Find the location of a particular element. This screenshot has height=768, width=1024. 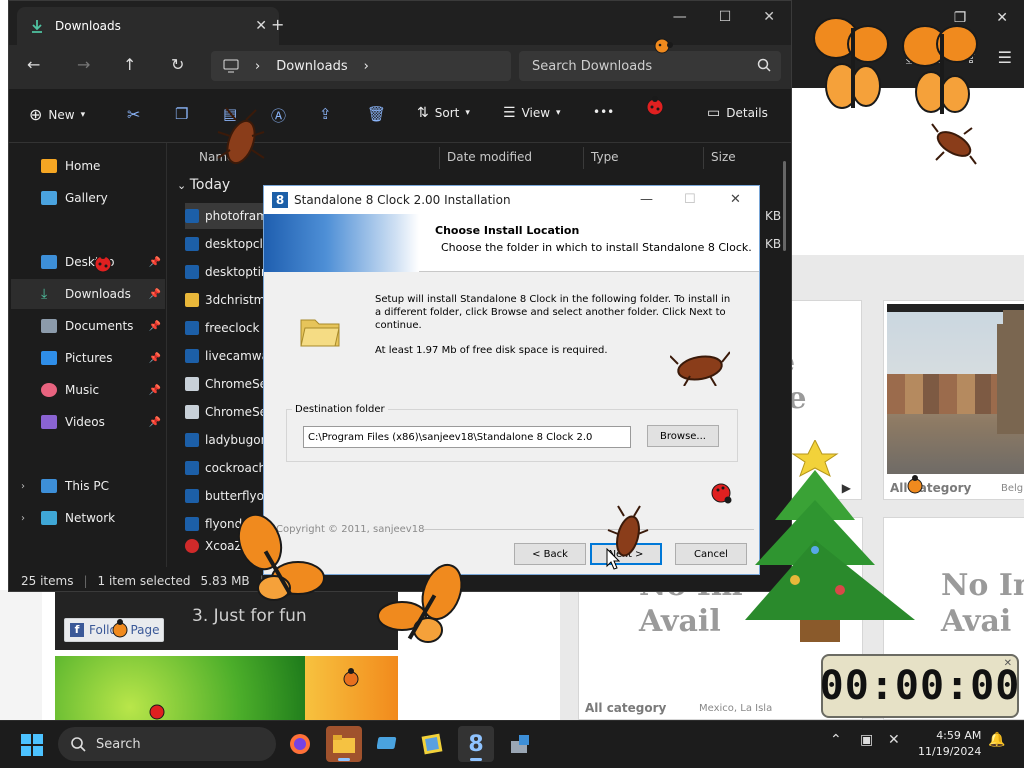

forward-icon: → is located at coordinates (83, 64).